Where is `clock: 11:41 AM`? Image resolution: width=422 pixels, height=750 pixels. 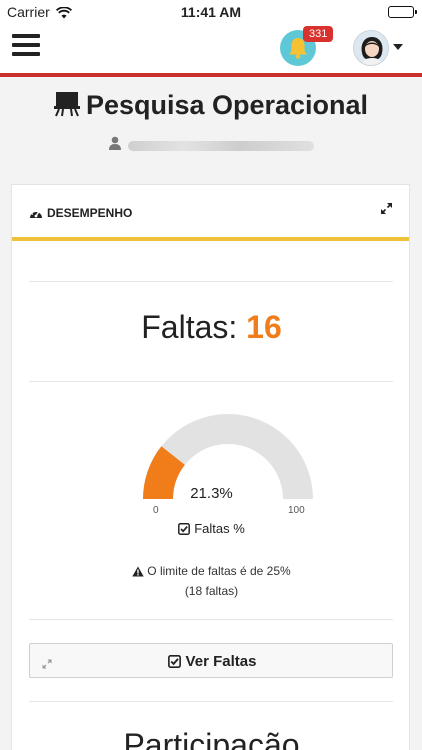 clock: 11:41 AM is located at coordinates (211, 12).